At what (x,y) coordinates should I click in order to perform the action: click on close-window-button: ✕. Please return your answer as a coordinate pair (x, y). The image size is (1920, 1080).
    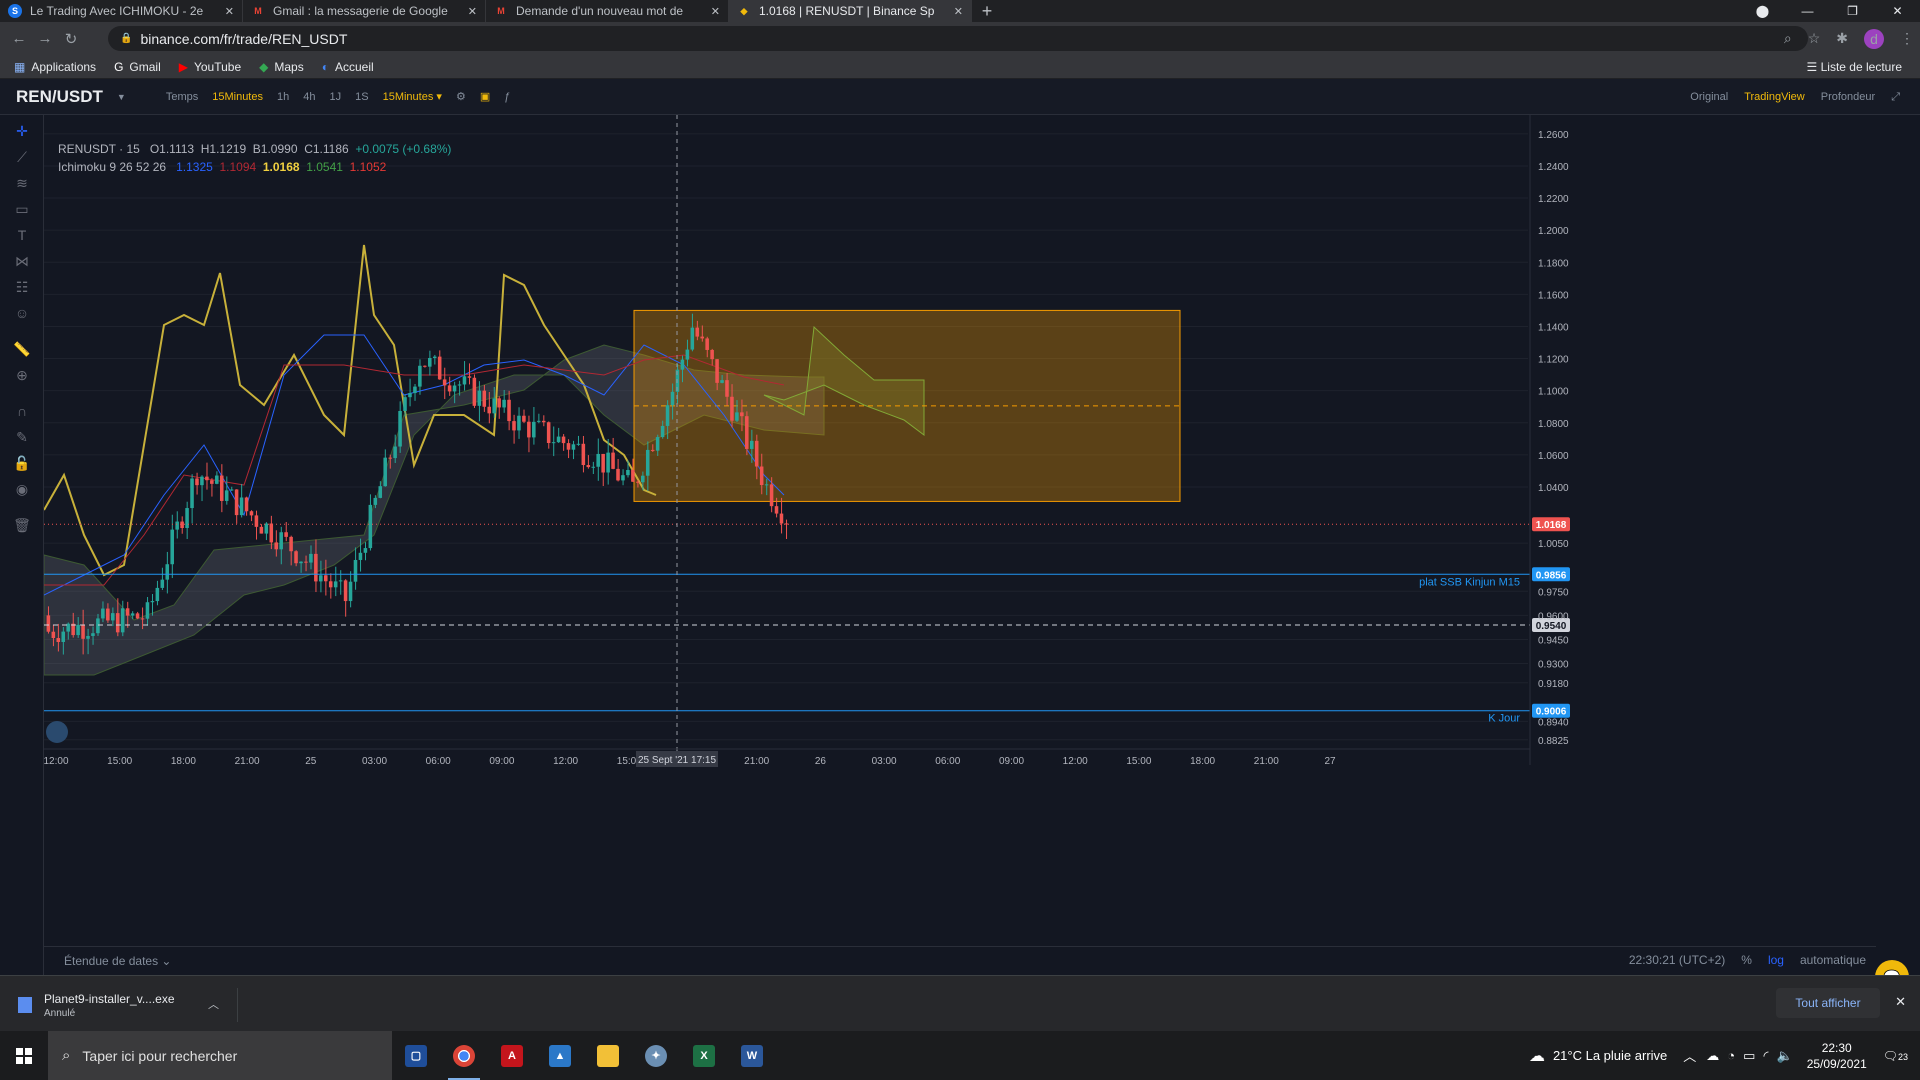
    Looking at the image, I should click on (1897, 11).